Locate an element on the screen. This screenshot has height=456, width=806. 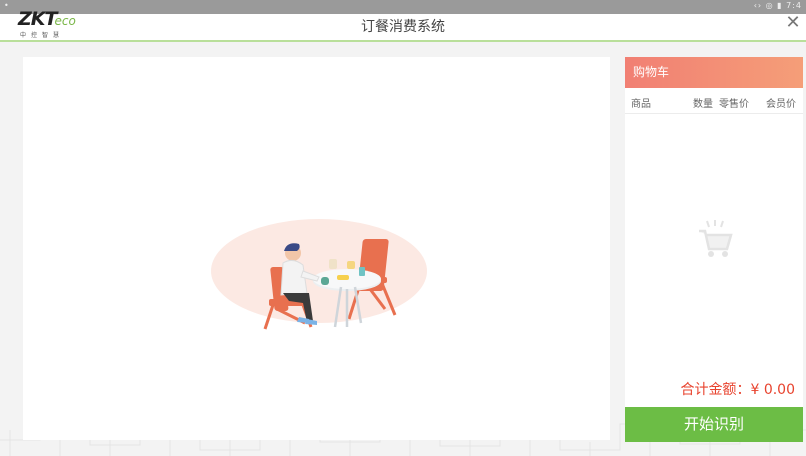
empty-cart-icon is located at coordinates (716, 238).